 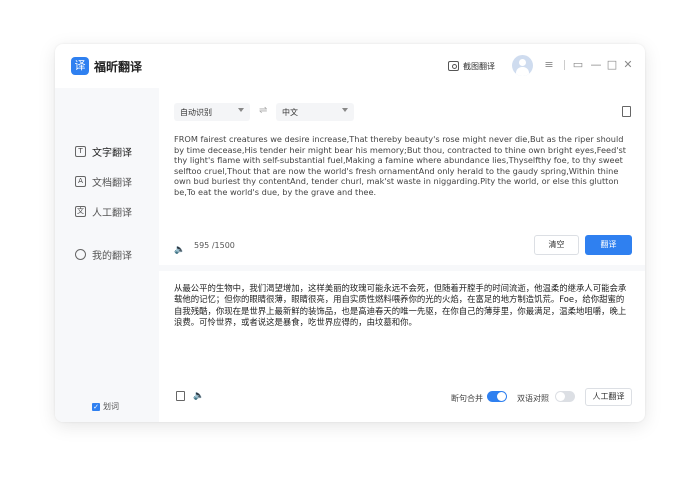 I want to click on sidebar: T 文字翻译 A 文档翻译 文 人工翻译 我的翻译, so click(x=107, y=255).